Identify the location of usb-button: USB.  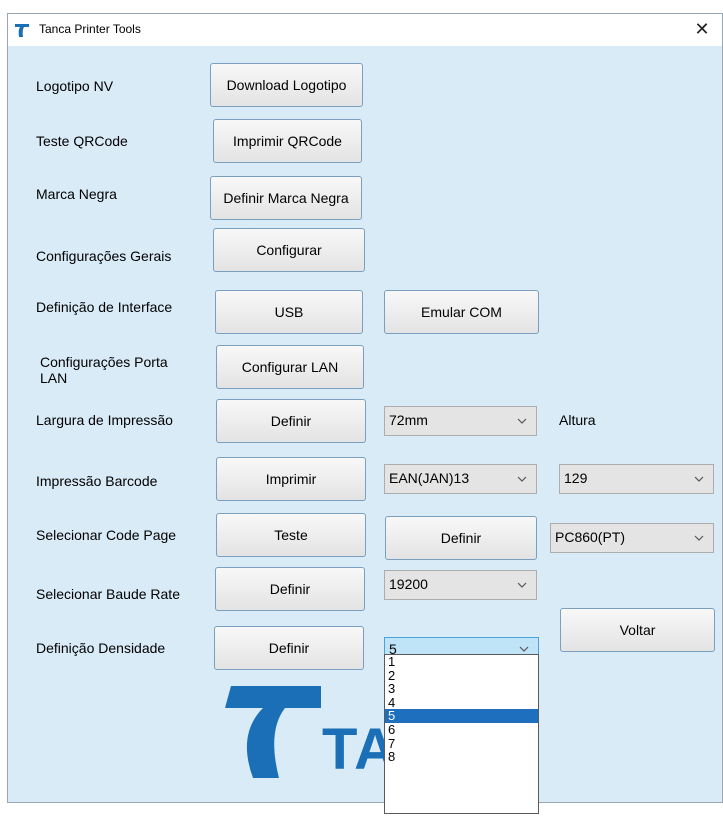
(289, 312).